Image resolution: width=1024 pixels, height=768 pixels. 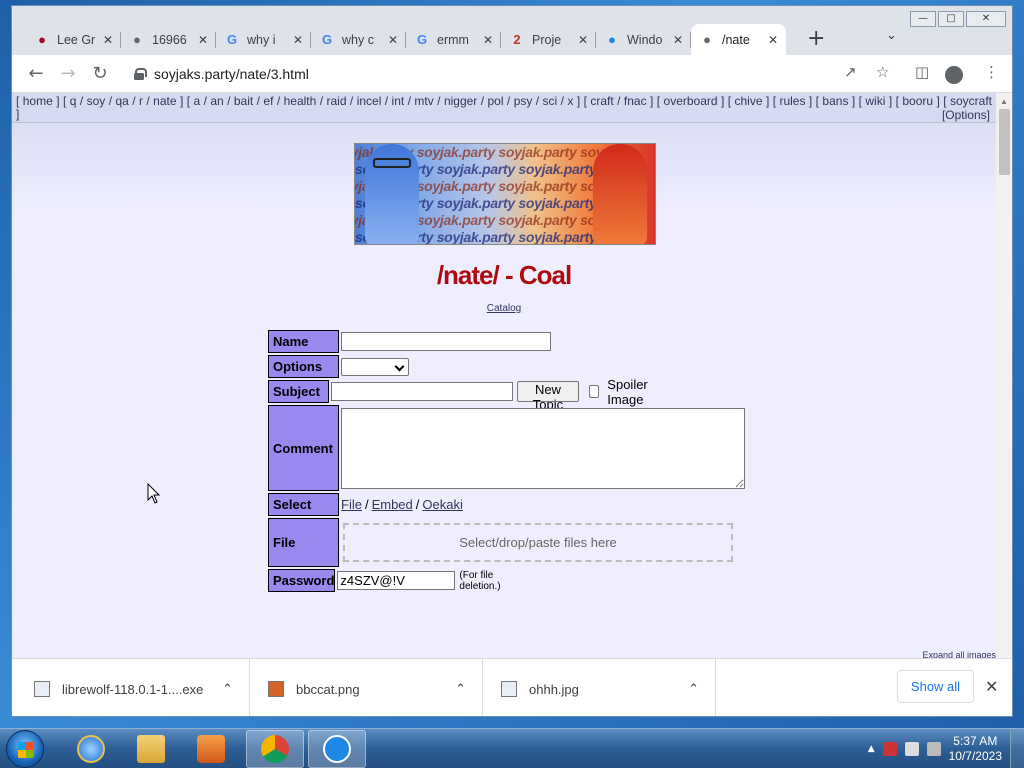 I want to click on options-select, so click(x=375, y=366).